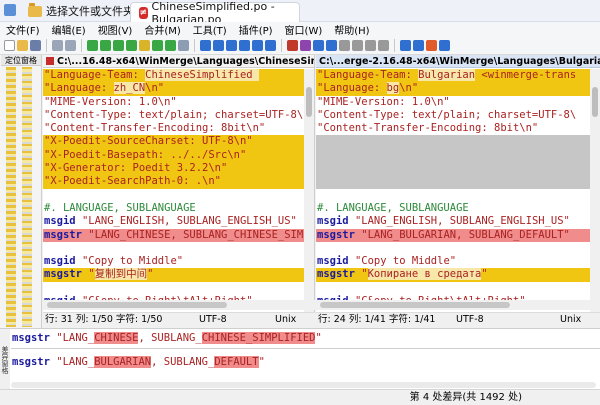 This screenshot has height=405, width=600. What do you see at coordinates (205, 45) in the screenshot?
I see `copy-right-icon` at bounding box center [205, 45].